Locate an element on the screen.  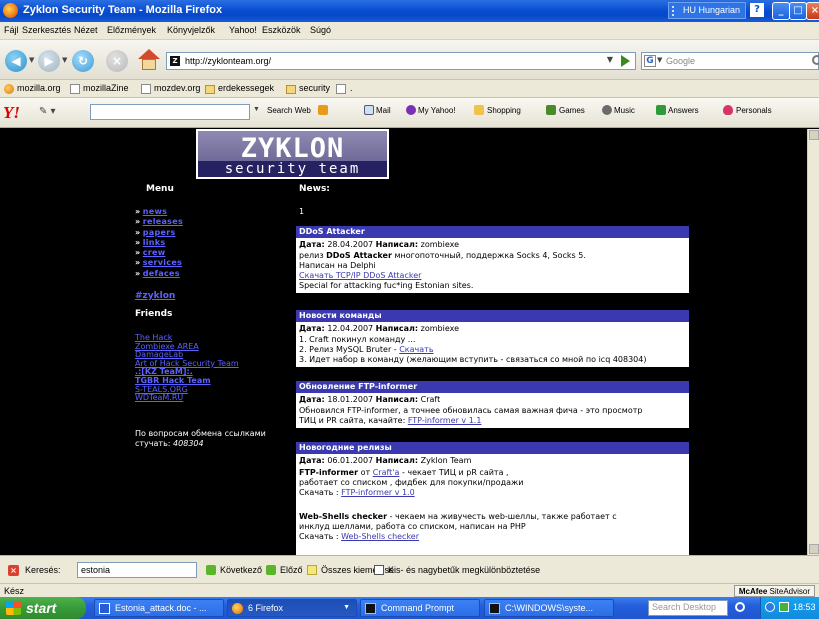
article-title: Новости команды is located at coordinates (492, 316).